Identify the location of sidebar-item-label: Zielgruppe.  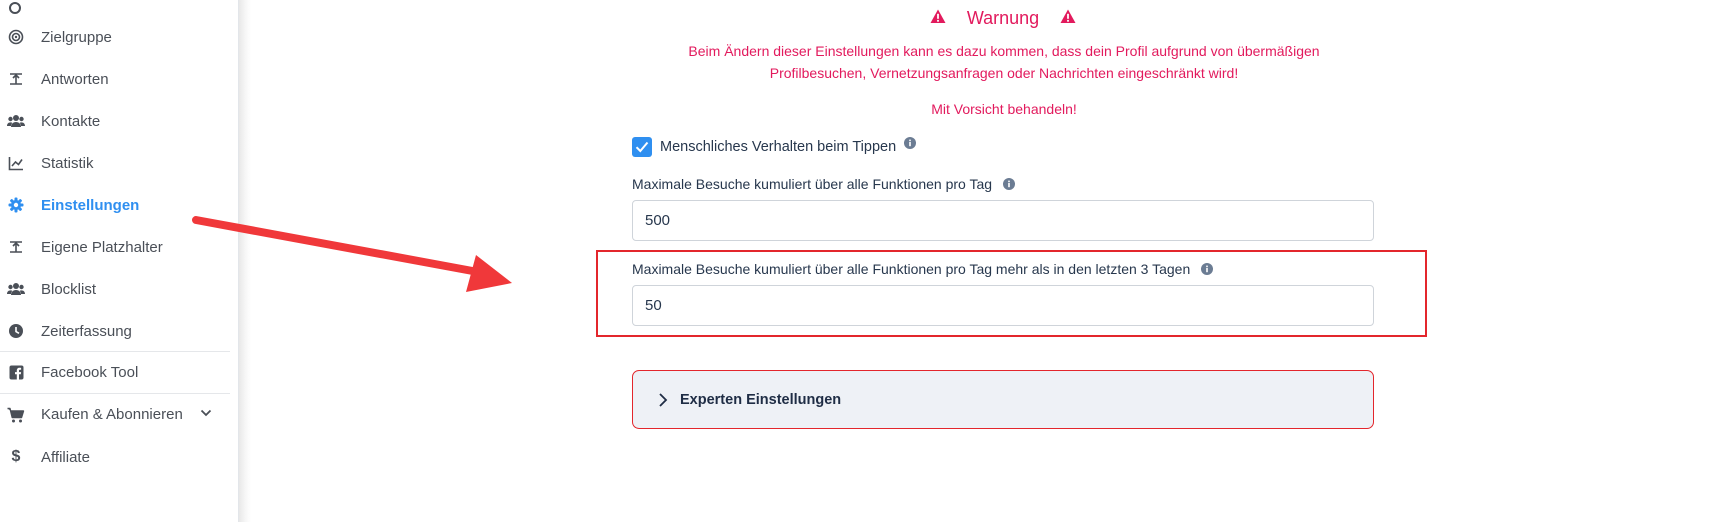
(76, 37).